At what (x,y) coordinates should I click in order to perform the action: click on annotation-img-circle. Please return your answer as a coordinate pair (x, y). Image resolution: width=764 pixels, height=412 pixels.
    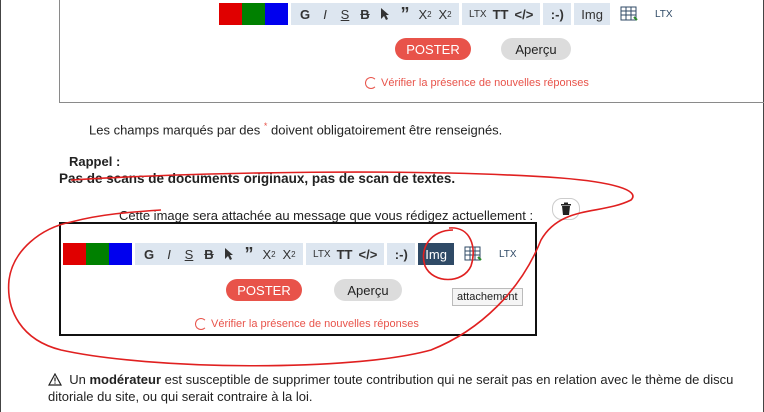
    Looking at the image, I should click on (448, 254).